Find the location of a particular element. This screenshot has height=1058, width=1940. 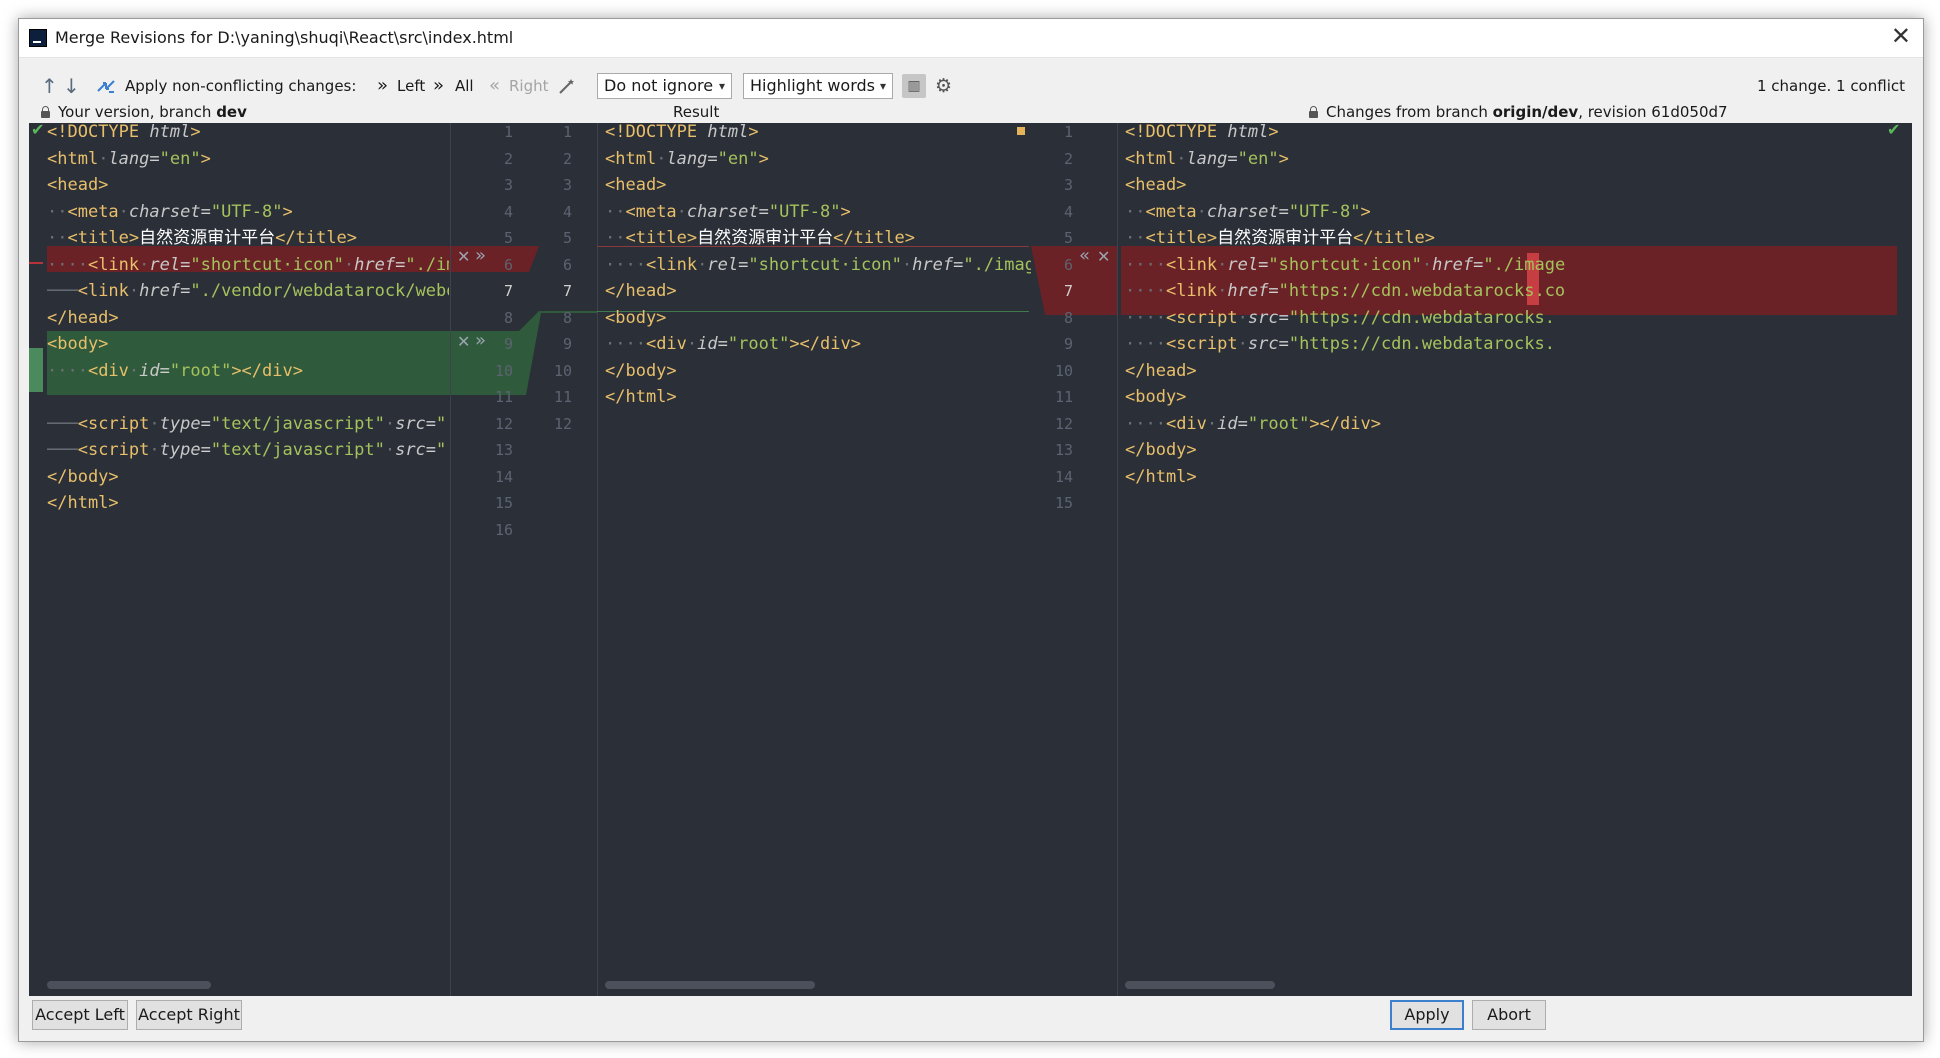

ignore-whitespace-select: Do not ignore ▾ is located at coordinates (664, 86).